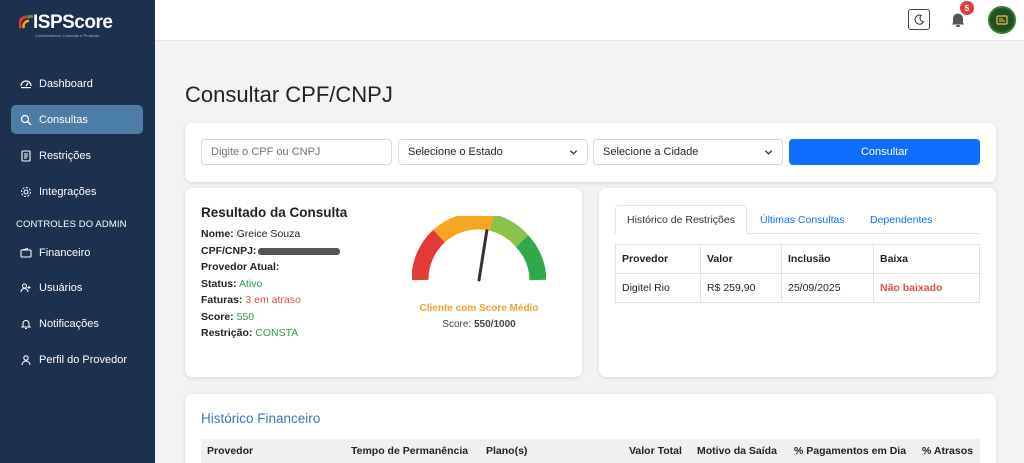 Image resolution: width=1024 pixels, height=463 pixels. What do you see at coordinates (229, 251) in the screenshot?
I see `cpf-label: CPF/CNPJ:` at bounding box center [229, 251].